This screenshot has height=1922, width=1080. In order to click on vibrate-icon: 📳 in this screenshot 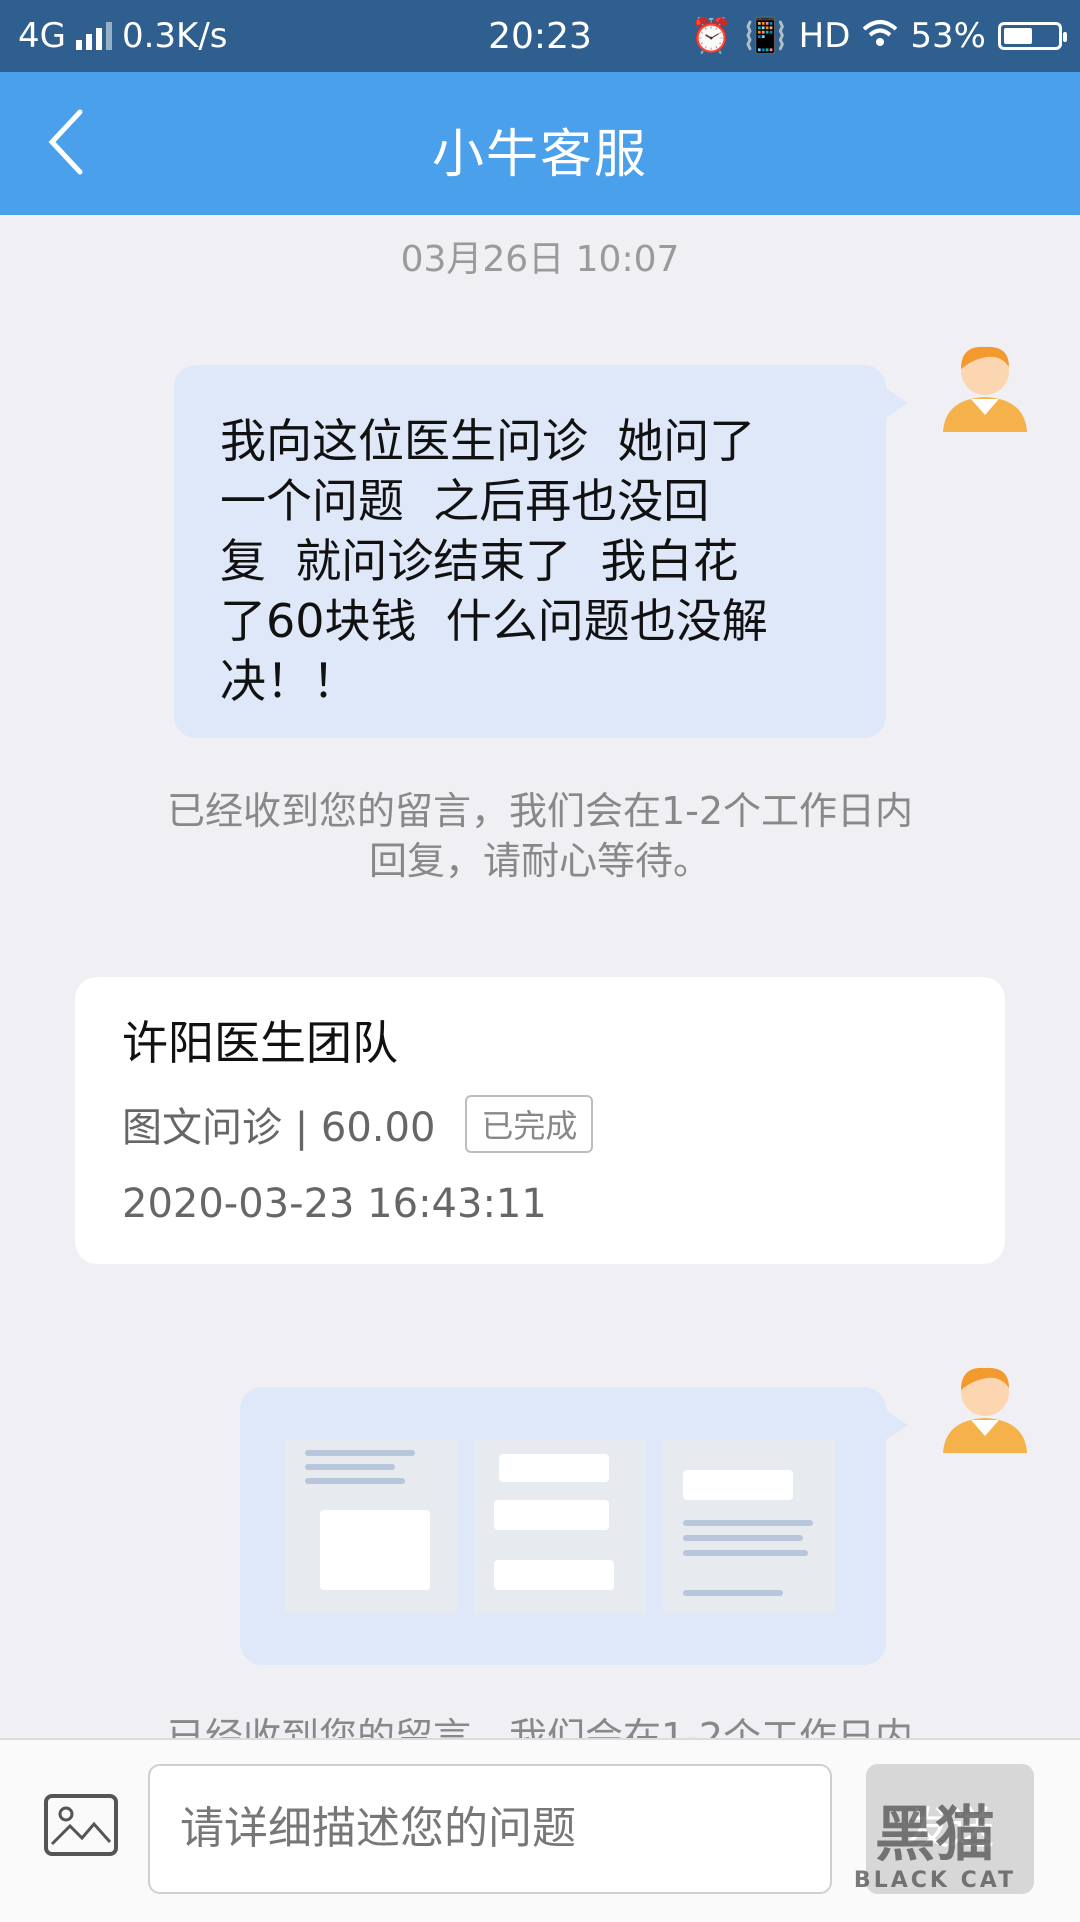, I will do `click(765, 36)`.